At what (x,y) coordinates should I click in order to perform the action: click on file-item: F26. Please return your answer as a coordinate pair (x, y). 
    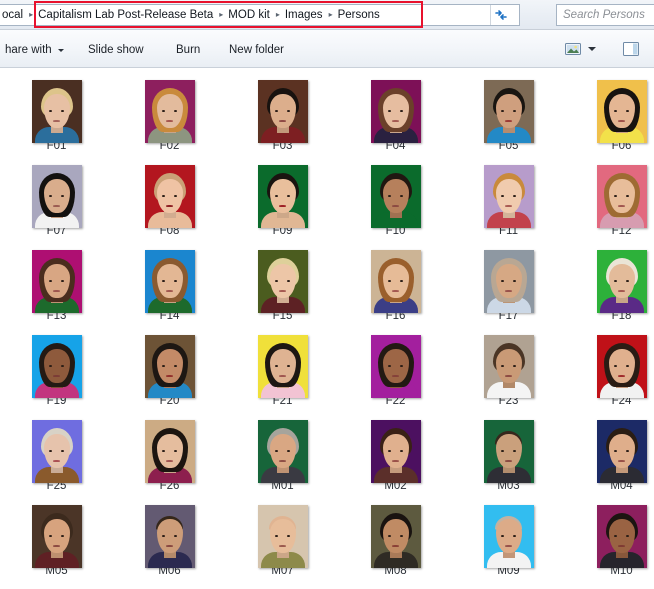
    Looking at the image, I should click on (169, 450).